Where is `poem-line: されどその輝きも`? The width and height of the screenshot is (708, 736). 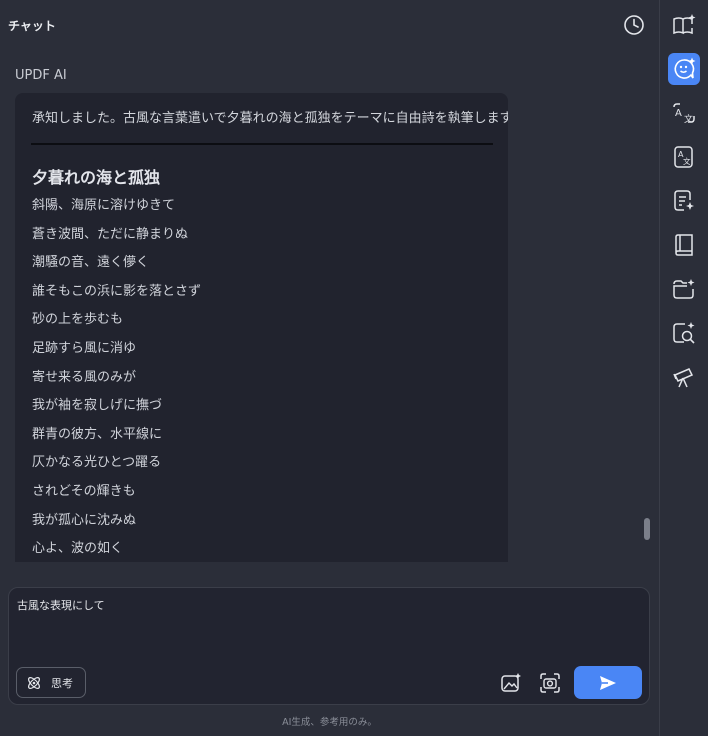
poem-line: されどその輝きも is located at coordinates (84, 491).